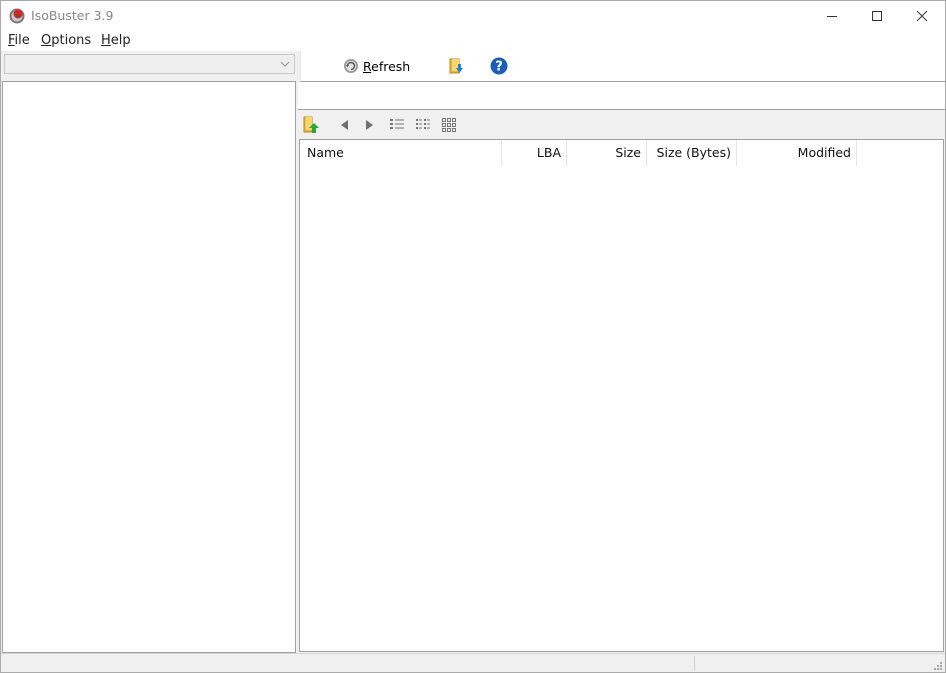 The image size is (946, 673). What do you see at coordinates (692, 153) in the screenshot?
I see `column-header-size-bytes: Size (Bytes)` at bounding box center [692, 153].